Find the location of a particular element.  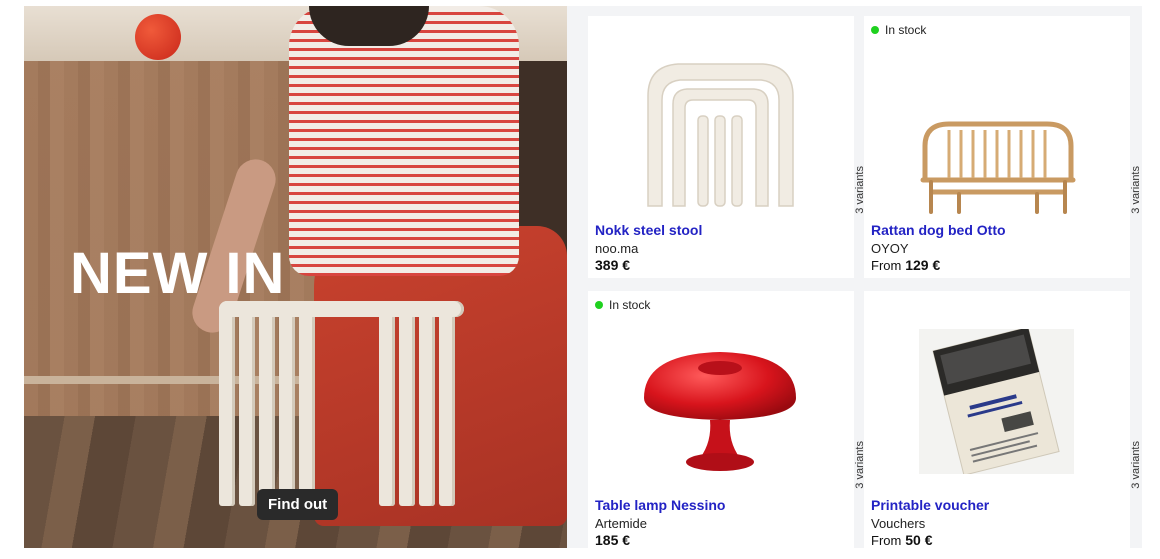

product-name: Rattan dog bed Otto is located at coordinates (938, 230).